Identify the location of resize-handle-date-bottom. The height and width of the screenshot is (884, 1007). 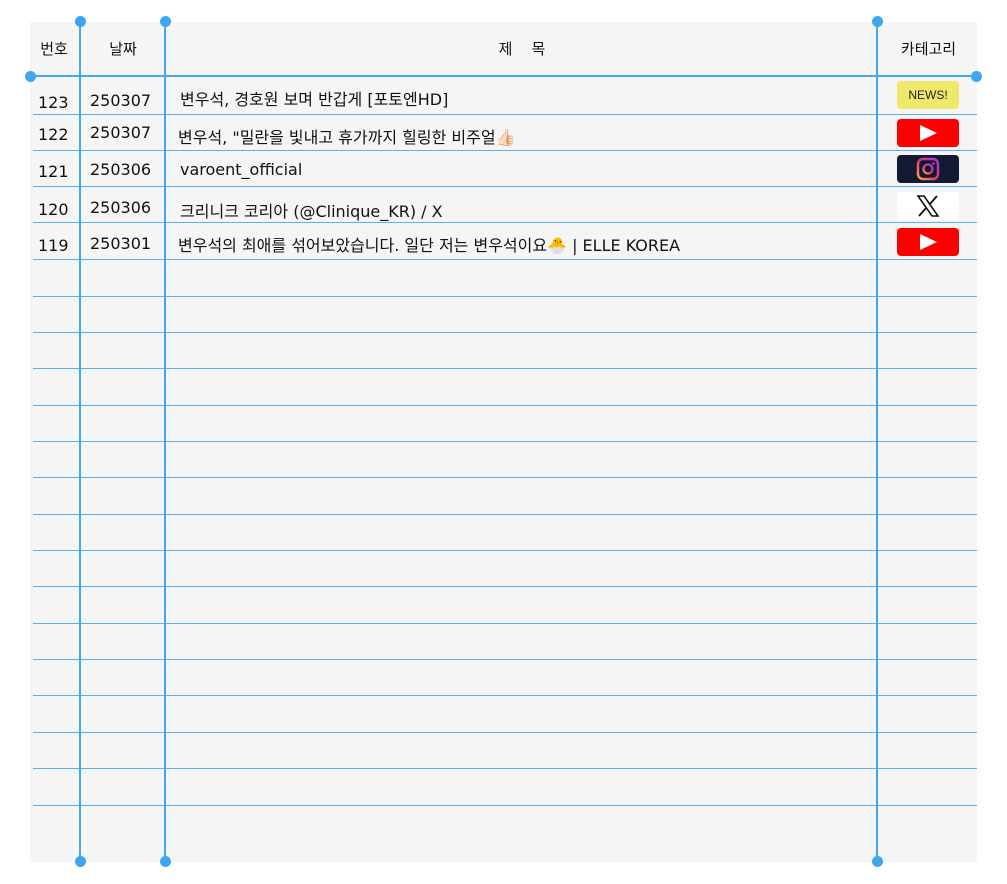
(165, 861).